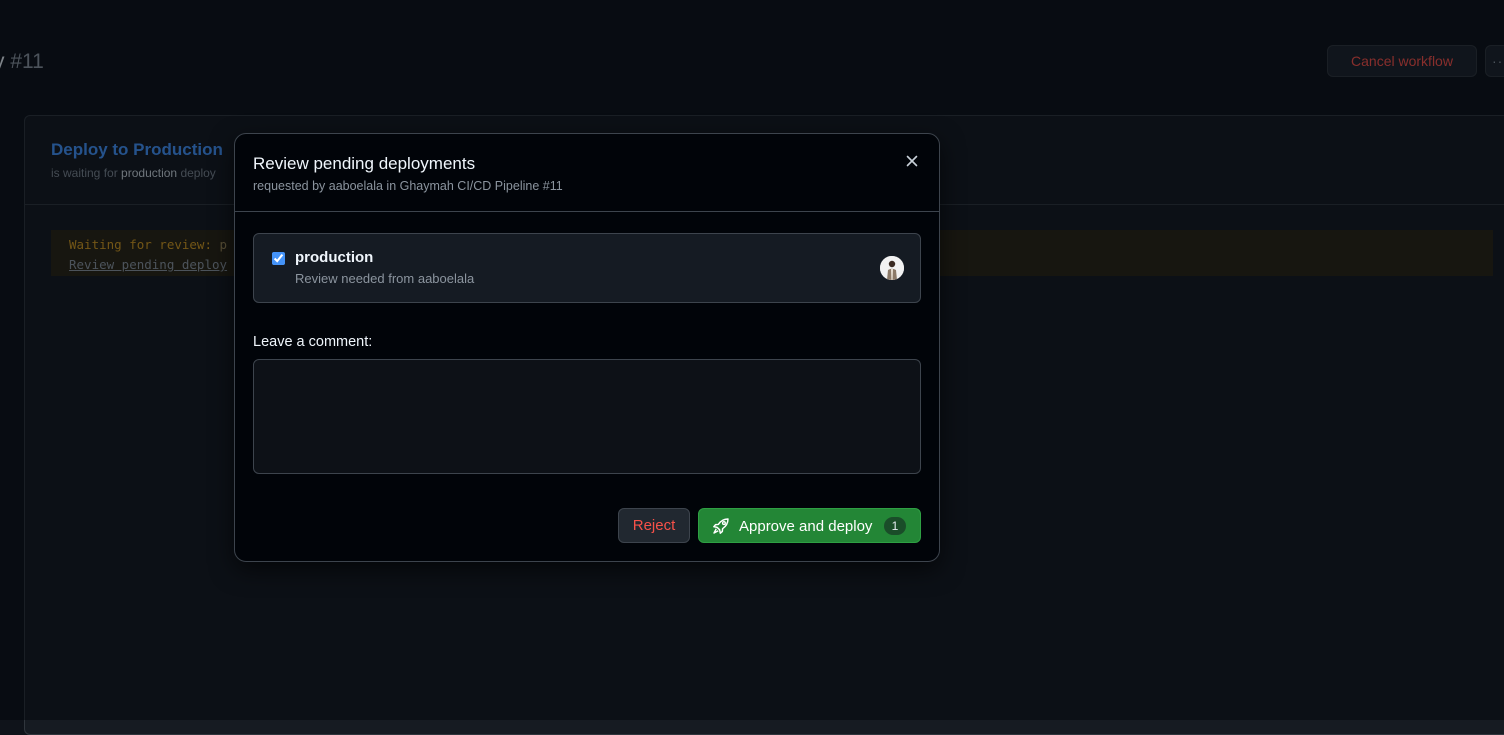  What do you see at coordinates (721, 526) in the screenshot?
I see `rocket-icon` at bounding box center [721, 526].